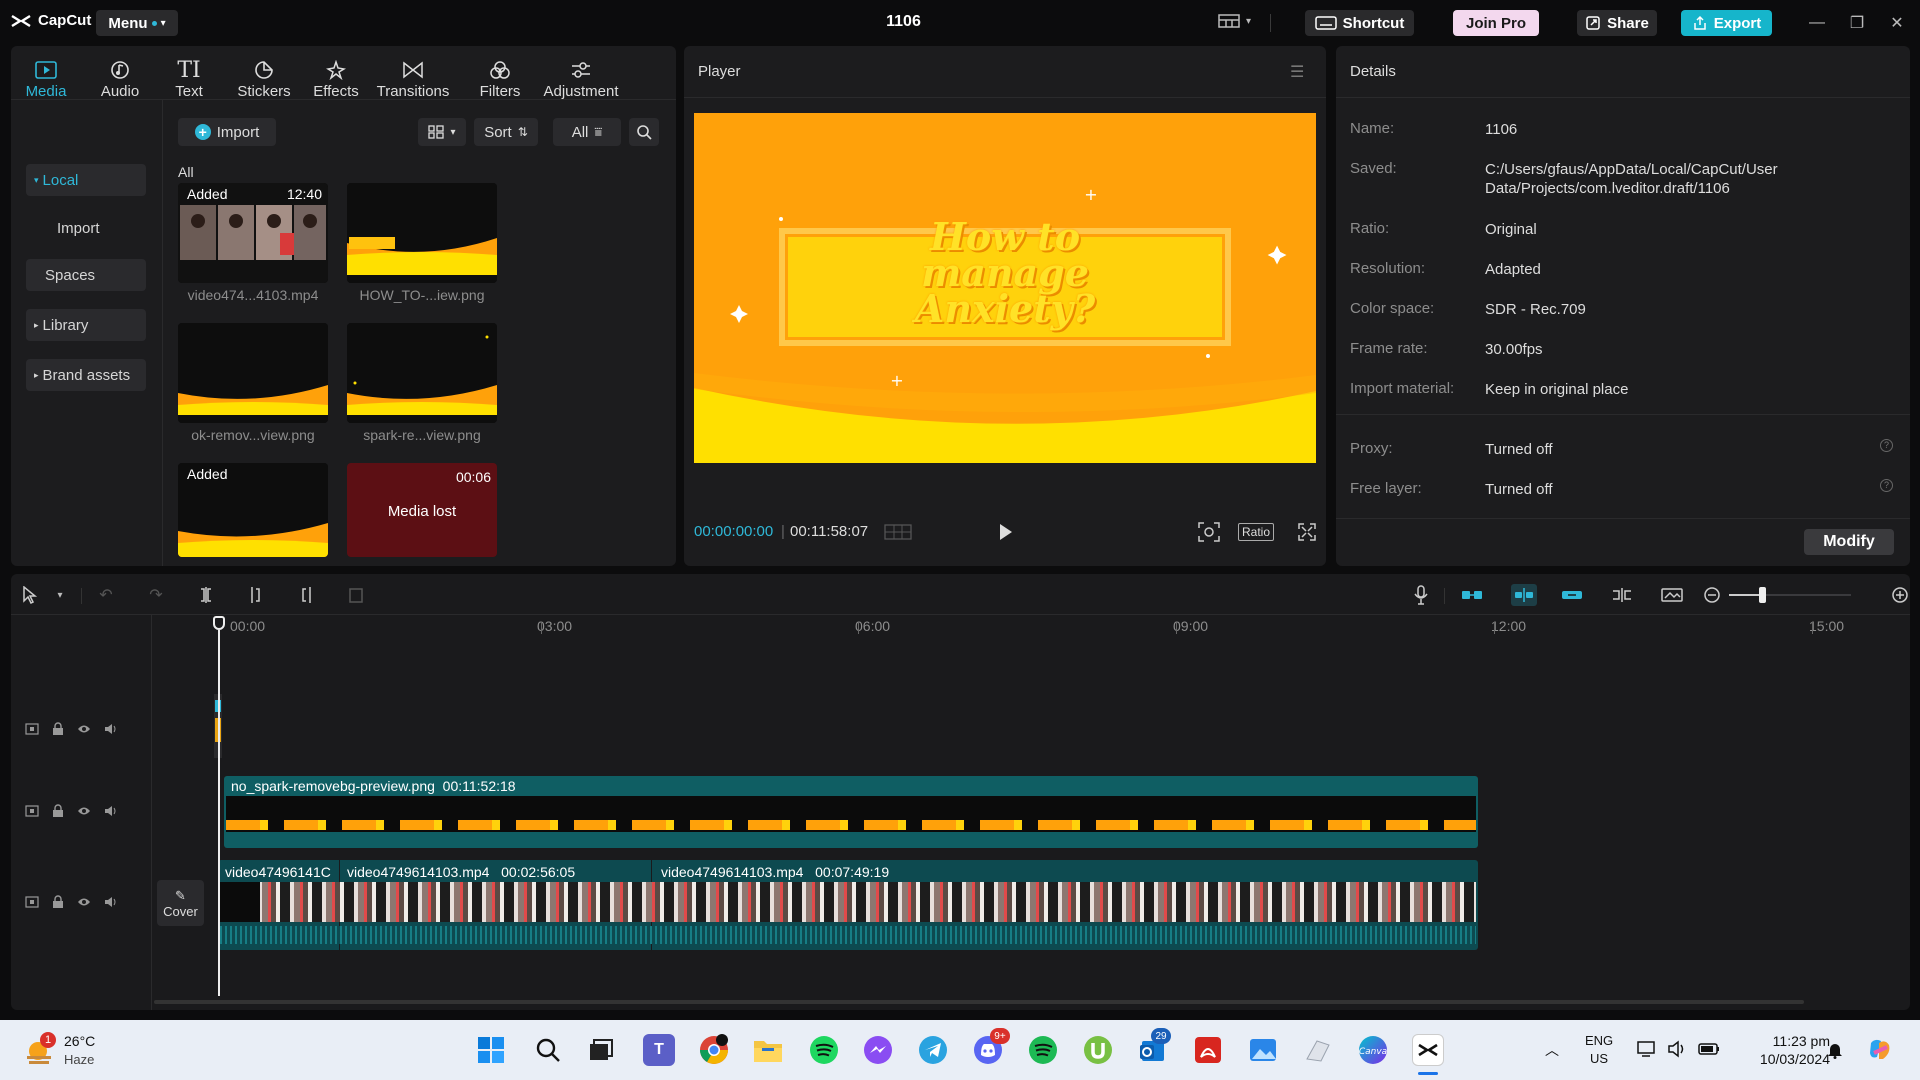 Image resolution: width=1920 pixels, height=1080 pixels. Describe the element at coordinates (933, 1050) in the screenshot. I see `telegram-icon` at that location.